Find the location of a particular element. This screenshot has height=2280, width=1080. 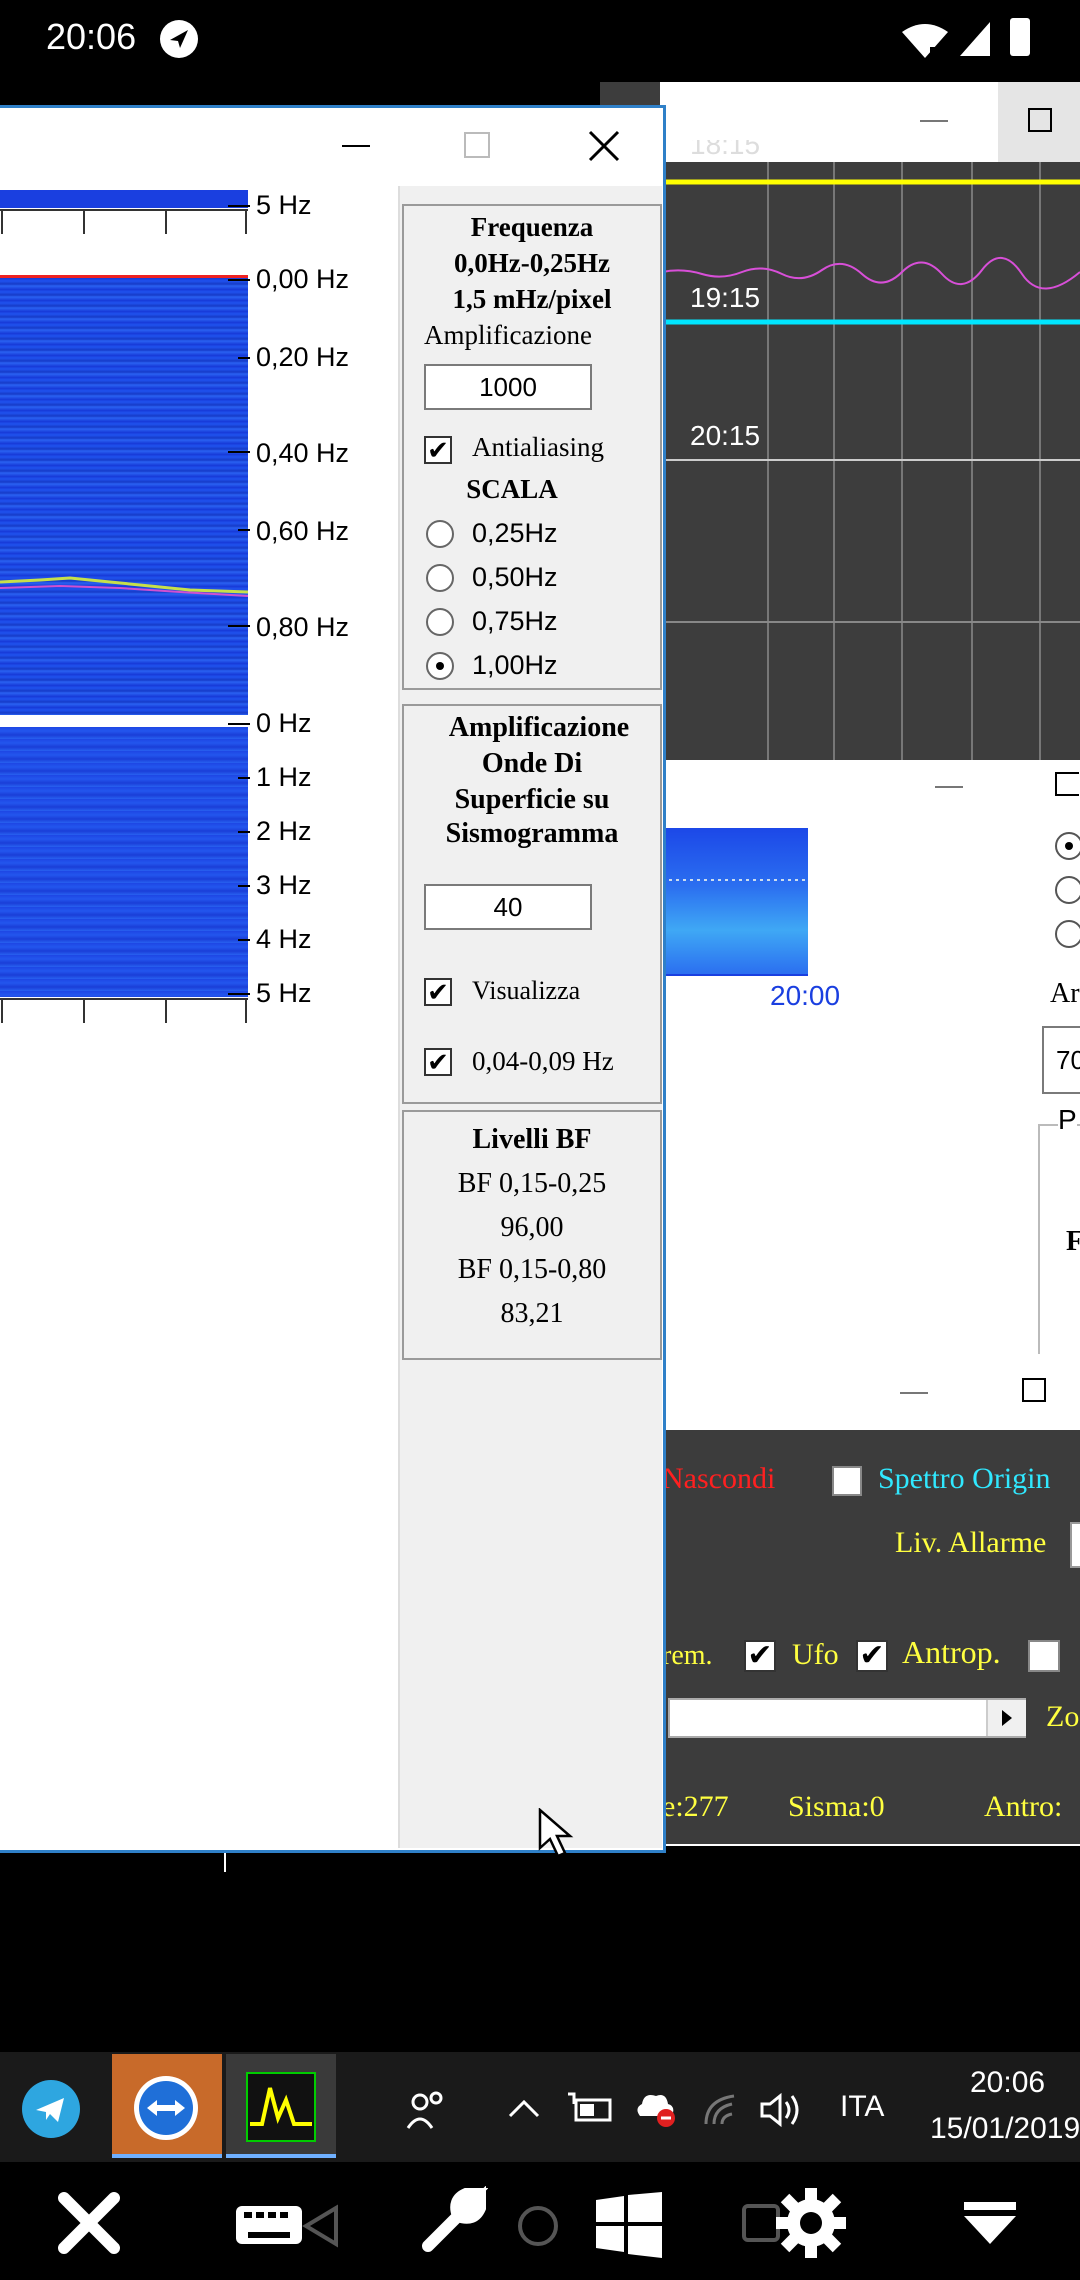

collapse-menu-icon is located at coordinates (990, 2225).